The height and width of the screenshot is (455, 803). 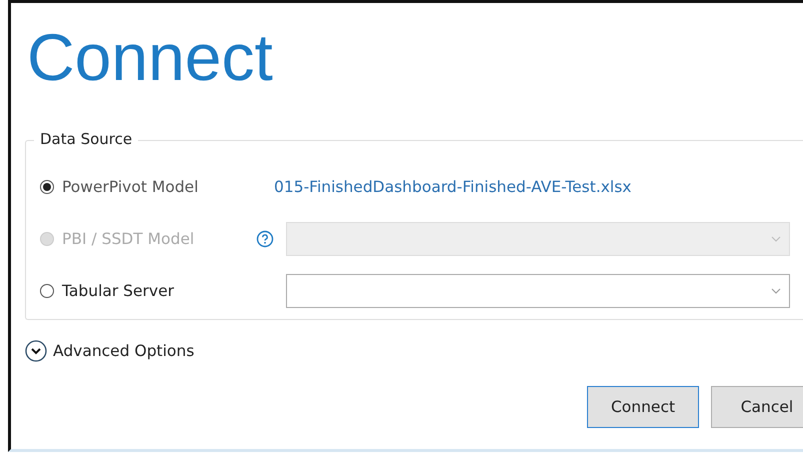 What do you see at coordinates (757, 407) in the screenshot?
I see `dialog-button: Cancel` at bounding box center [757, 407].